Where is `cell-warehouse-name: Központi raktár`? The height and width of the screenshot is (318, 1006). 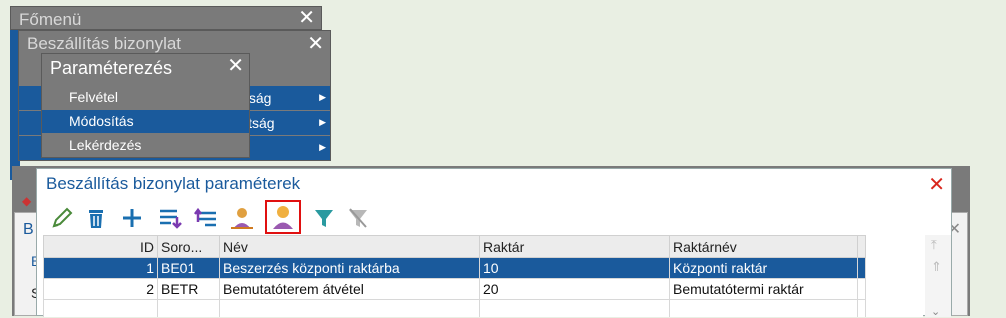 cell-warehouse-name: Központi raktár is located at coordinates (763, 268).